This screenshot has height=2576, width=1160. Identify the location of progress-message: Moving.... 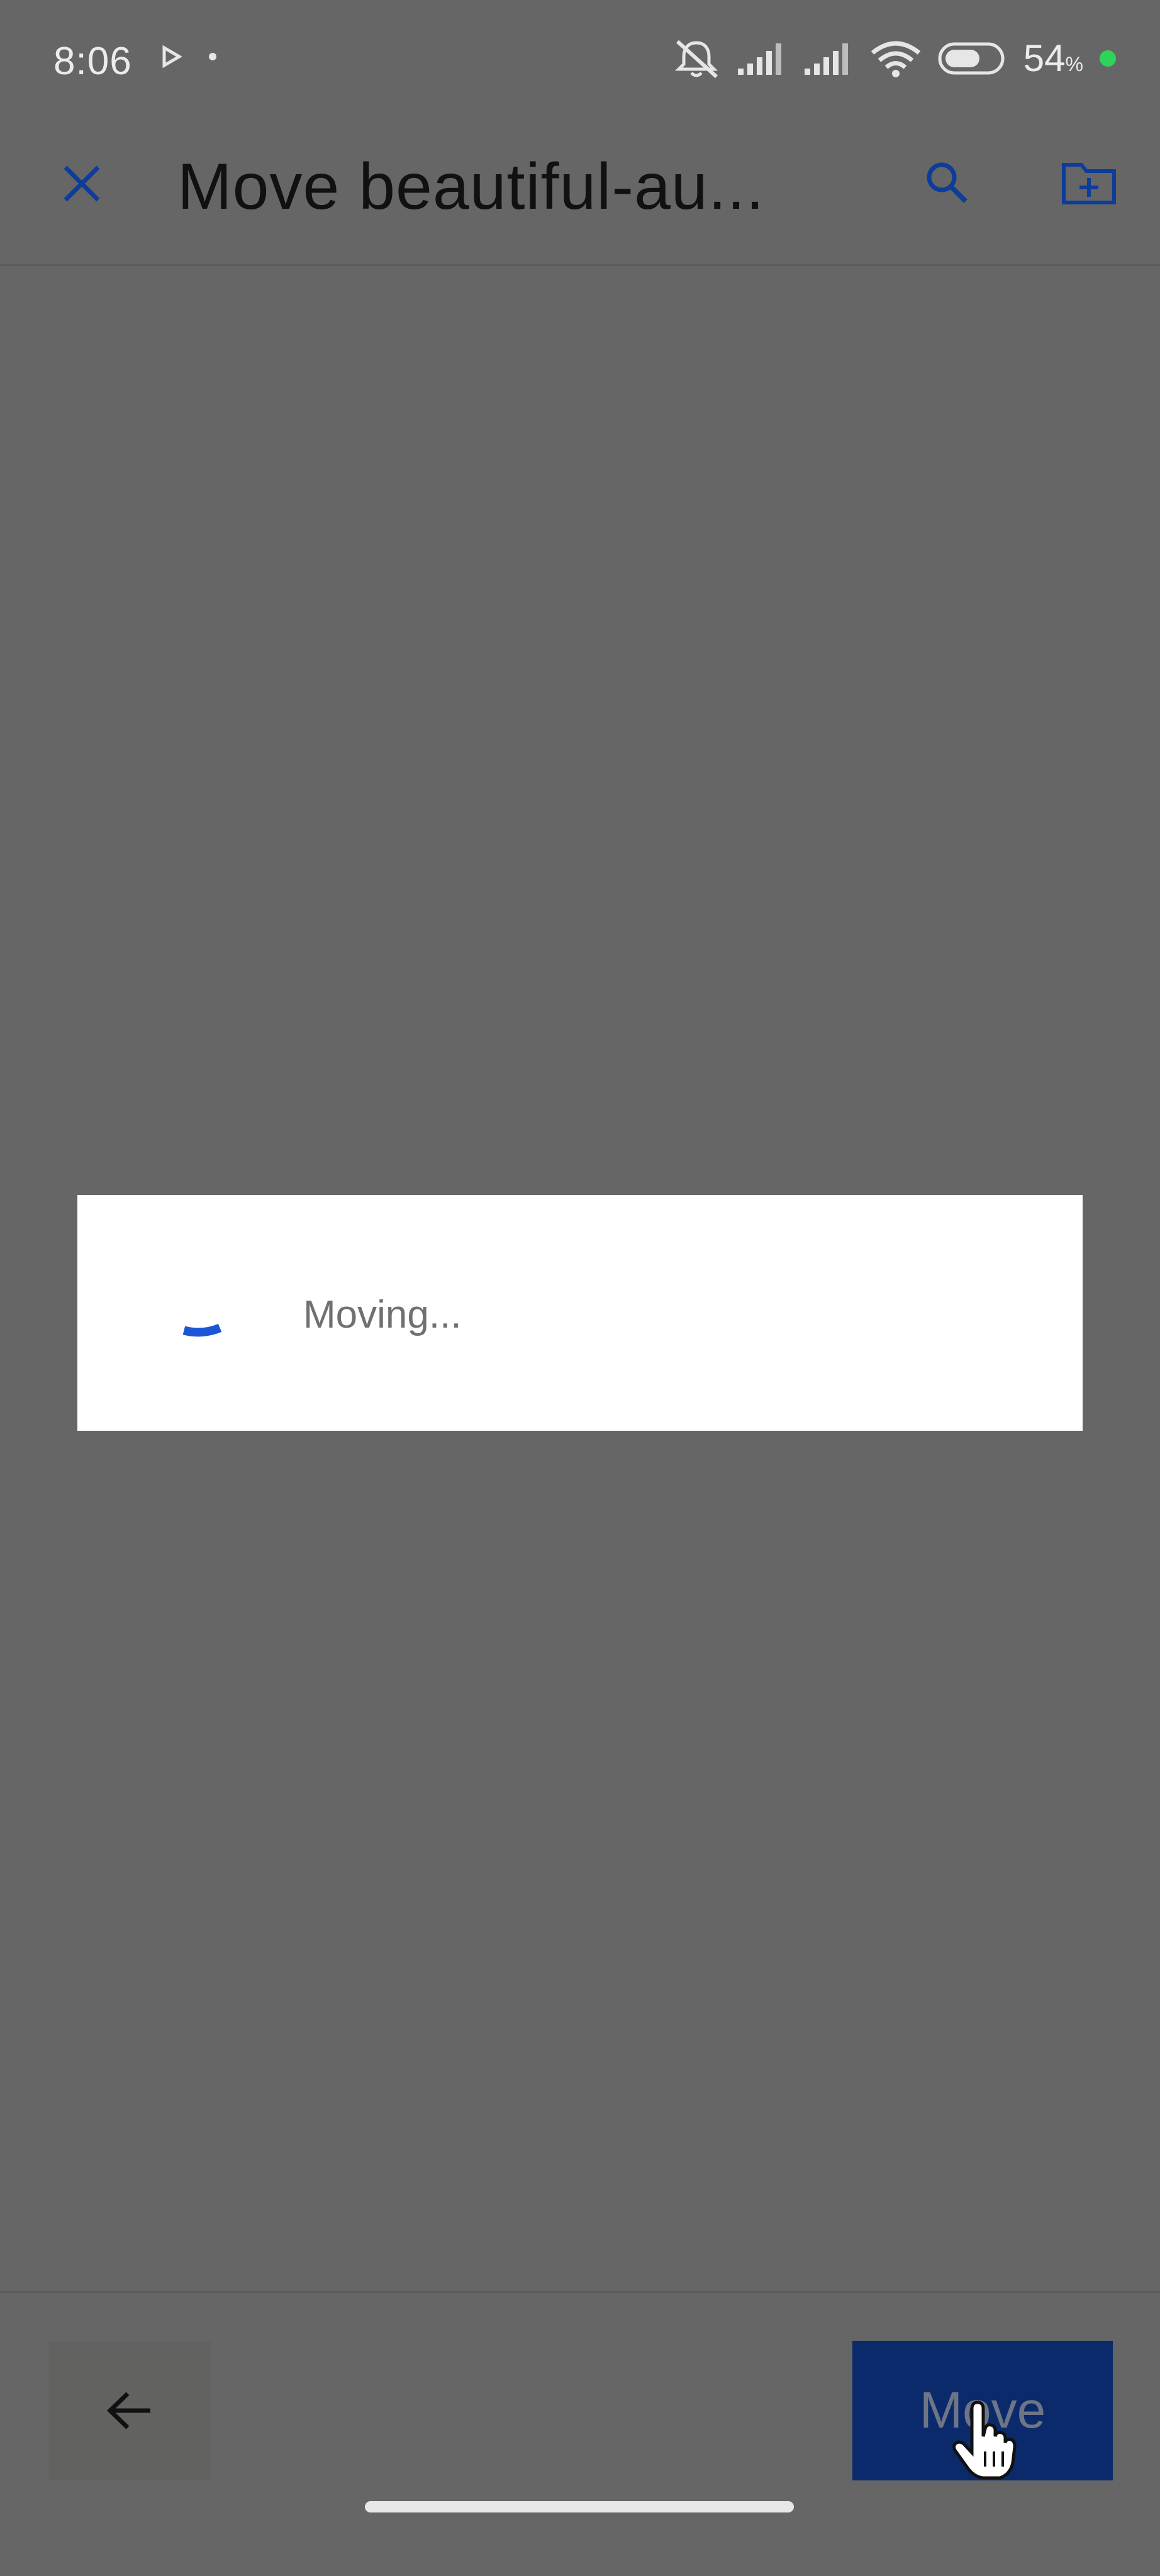
(382, 1314).